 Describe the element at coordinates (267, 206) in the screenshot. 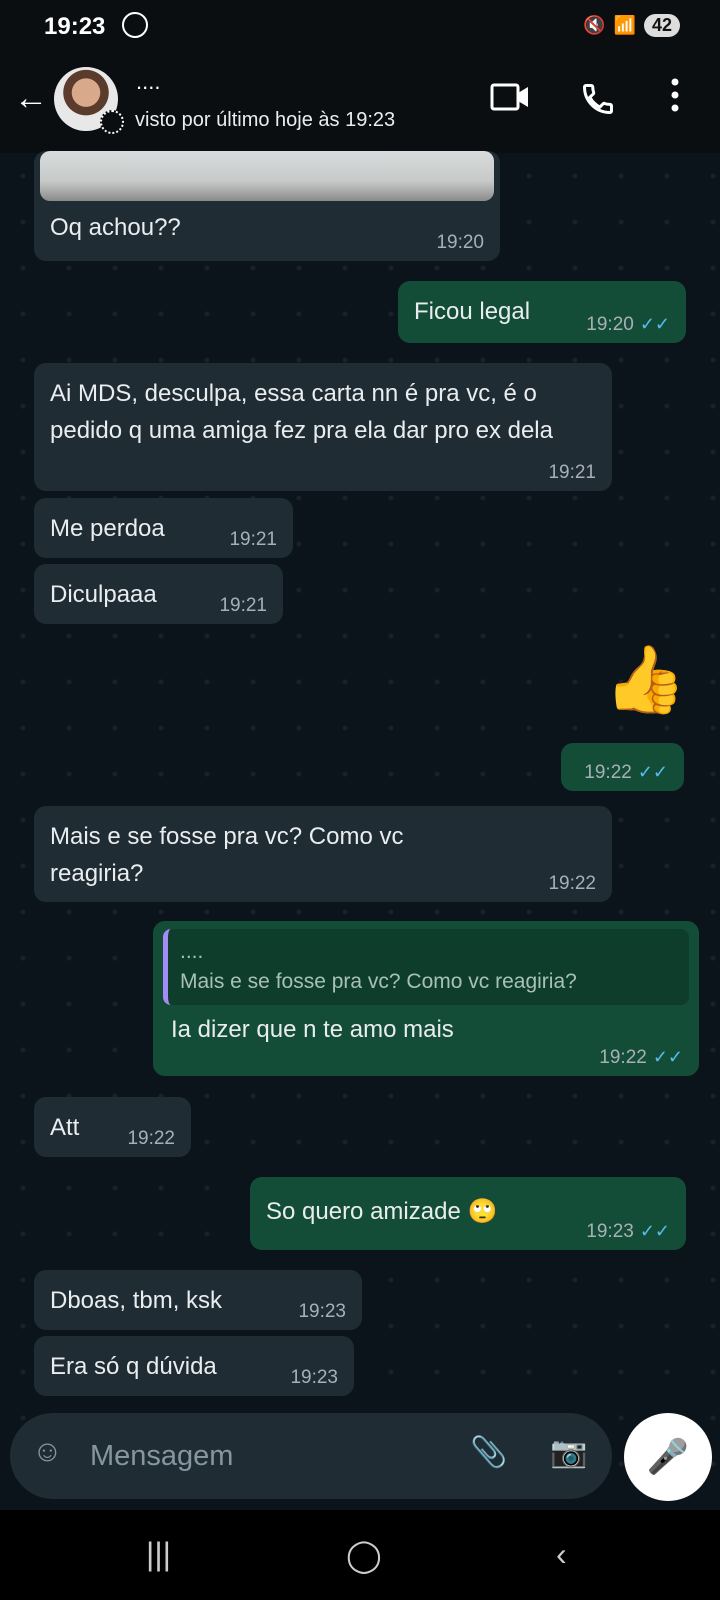

I see `message-incoming: Oq achou?? 19:20` at that location.